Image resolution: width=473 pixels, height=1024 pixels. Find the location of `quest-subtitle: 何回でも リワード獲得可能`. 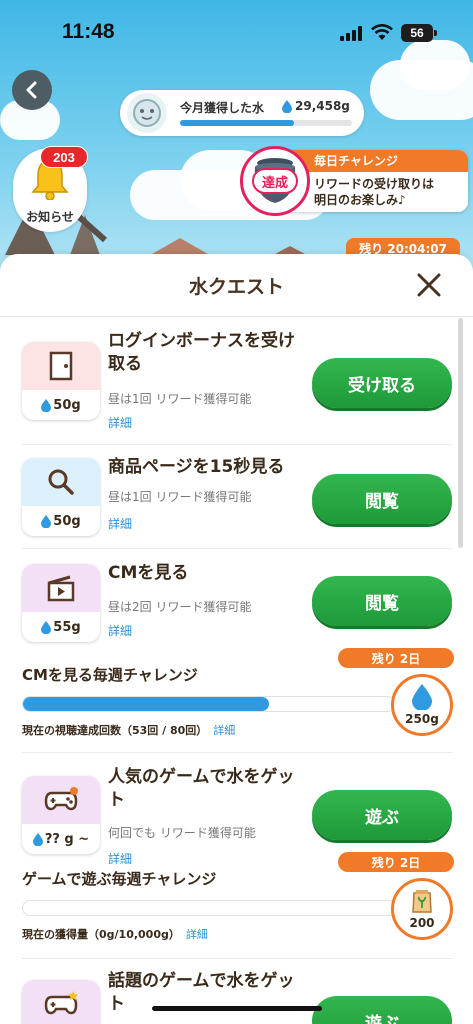

quest-subtitle: 何回でも リワード獲得可能 is located at coordinates (182, 833).